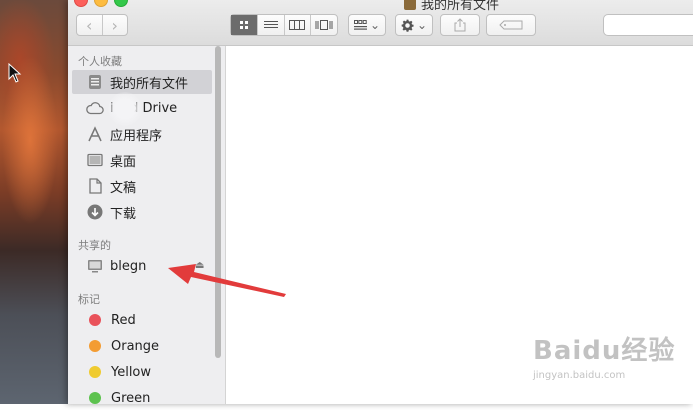  I want to click on sidebar-scrollbar, so click(218, 202).